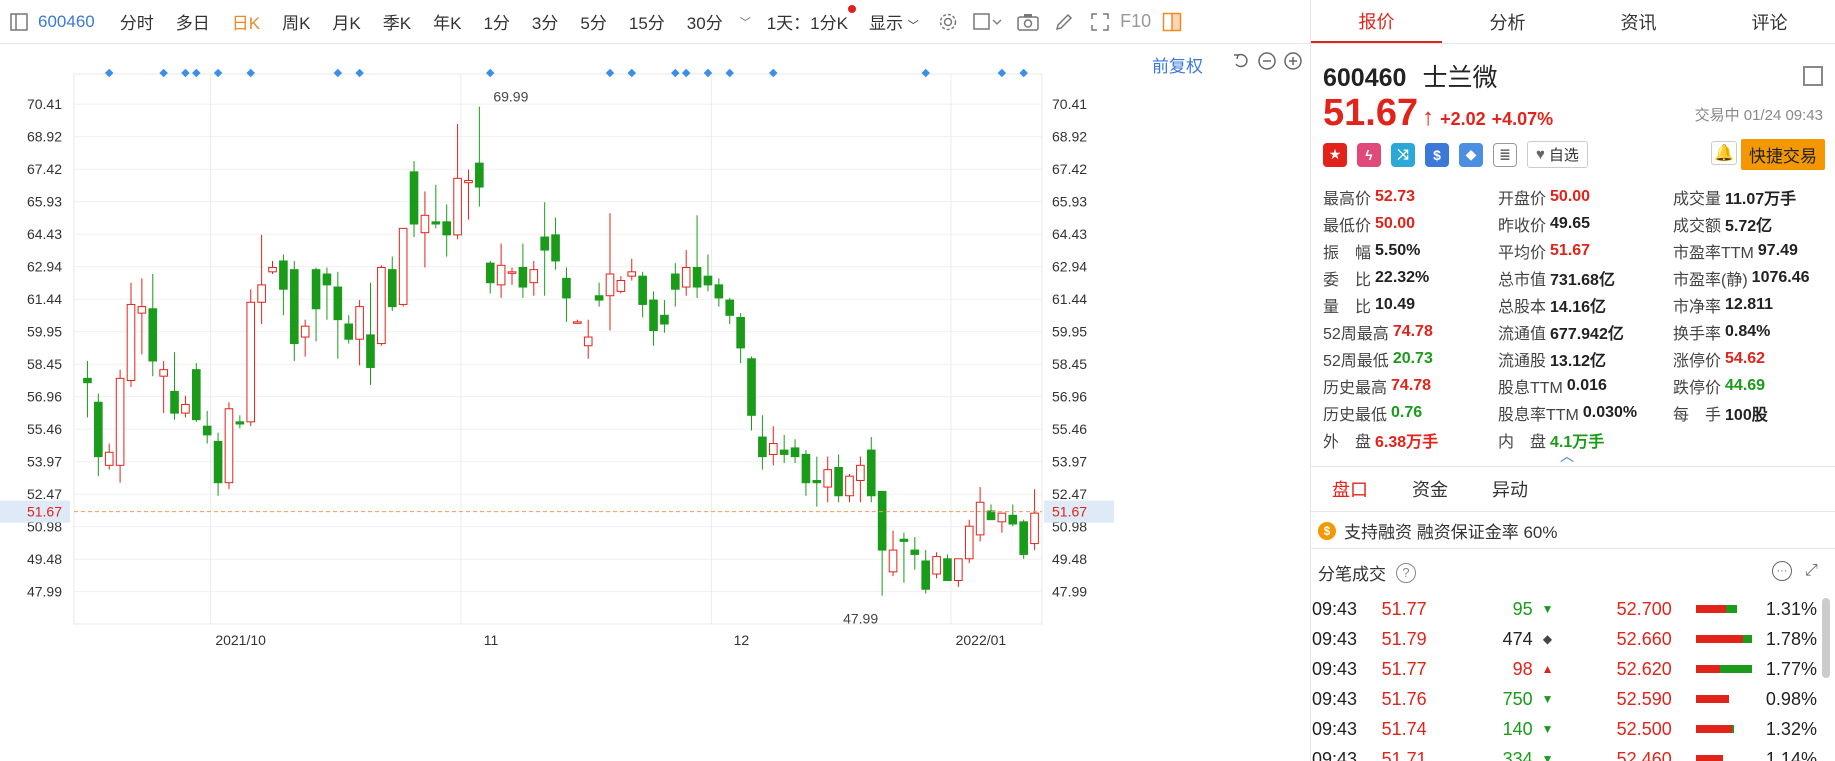 The height and width of the screenshot is (761, 1835). Describe the element at coordinates (1356, 334) in the screenshot. I see `stat-label: 52周最高` at that location.